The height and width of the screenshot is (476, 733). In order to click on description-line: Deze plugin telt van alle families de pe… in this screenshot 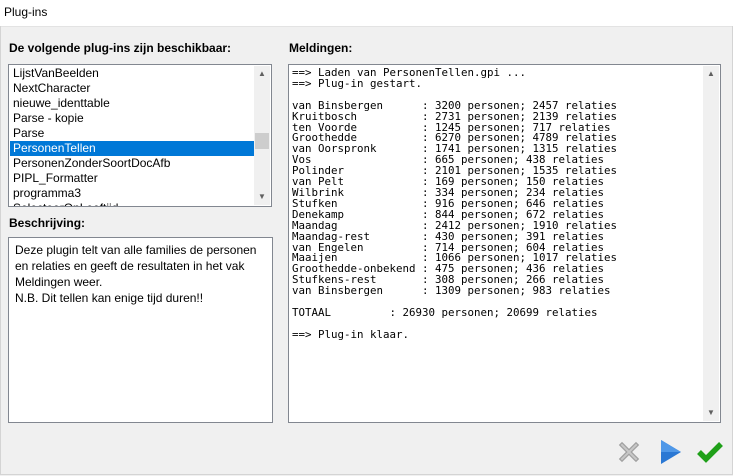, I will do `click(136, 250)`.